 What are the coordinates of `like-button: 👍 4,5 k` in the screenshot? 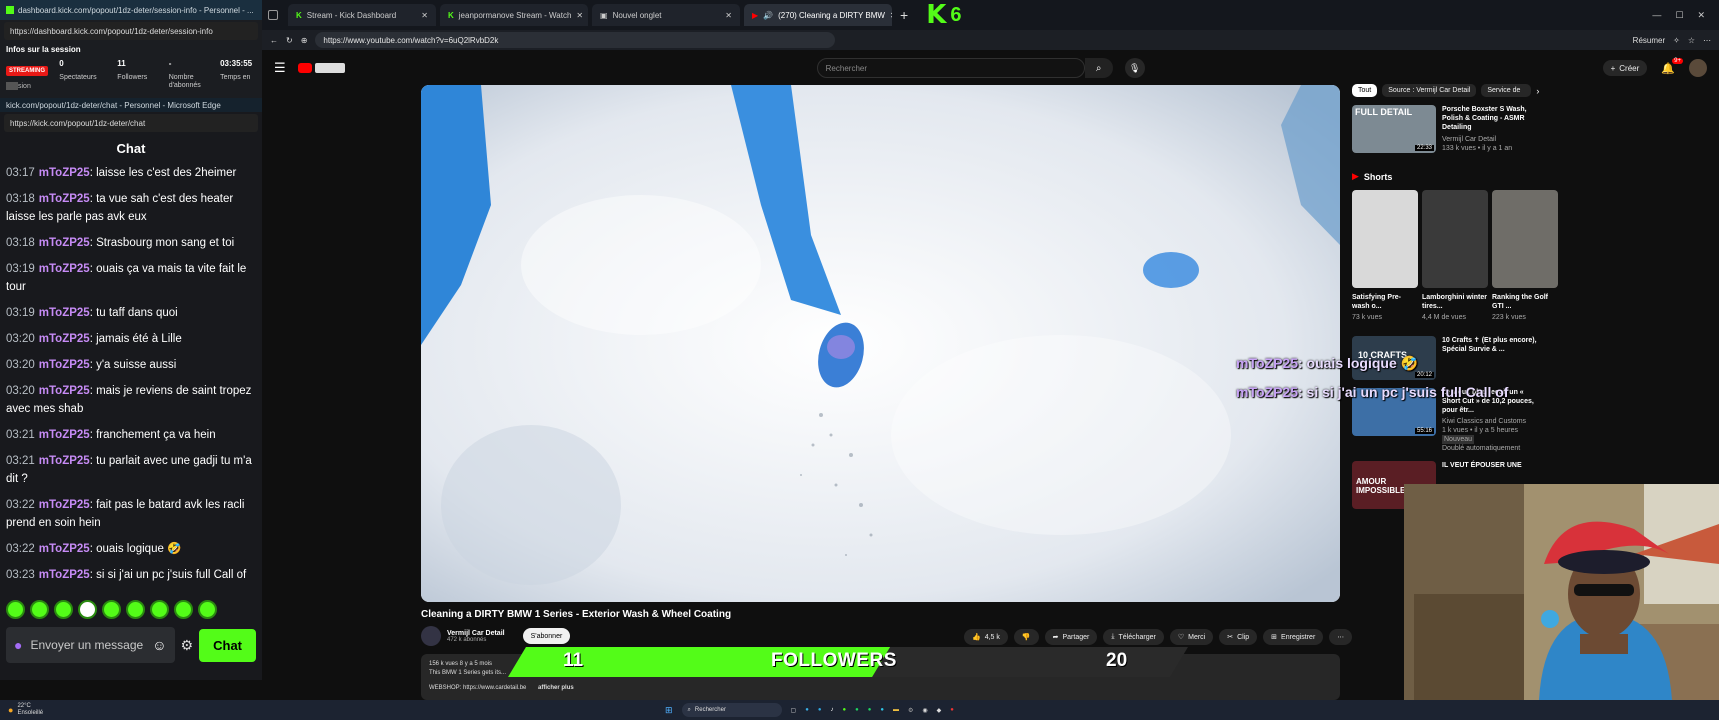 It's located at (986, 637).